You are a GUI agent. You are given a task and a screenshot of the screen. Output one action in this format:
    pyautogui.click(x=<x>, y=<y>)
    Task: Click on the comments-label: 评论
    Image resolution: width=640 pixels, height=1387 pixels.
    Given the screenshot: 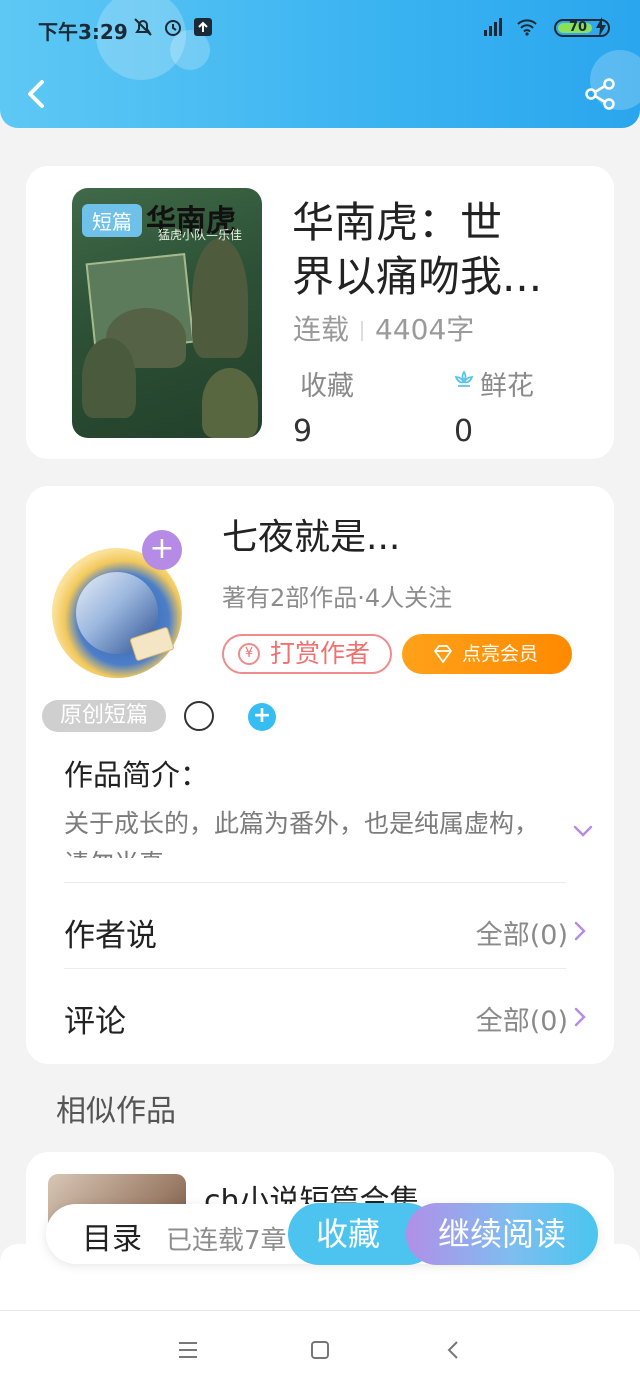 What is the action you would take?
    pyautogui.click(x=95, y=1022)
    